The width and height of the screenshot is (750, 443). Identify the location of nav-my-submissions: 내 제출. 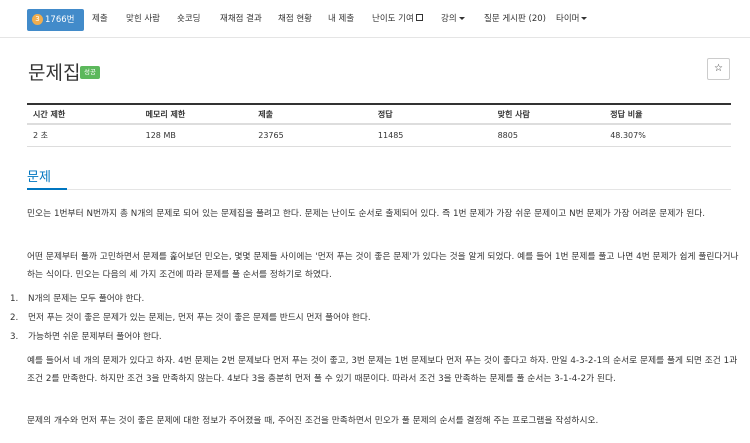
(341, 19).